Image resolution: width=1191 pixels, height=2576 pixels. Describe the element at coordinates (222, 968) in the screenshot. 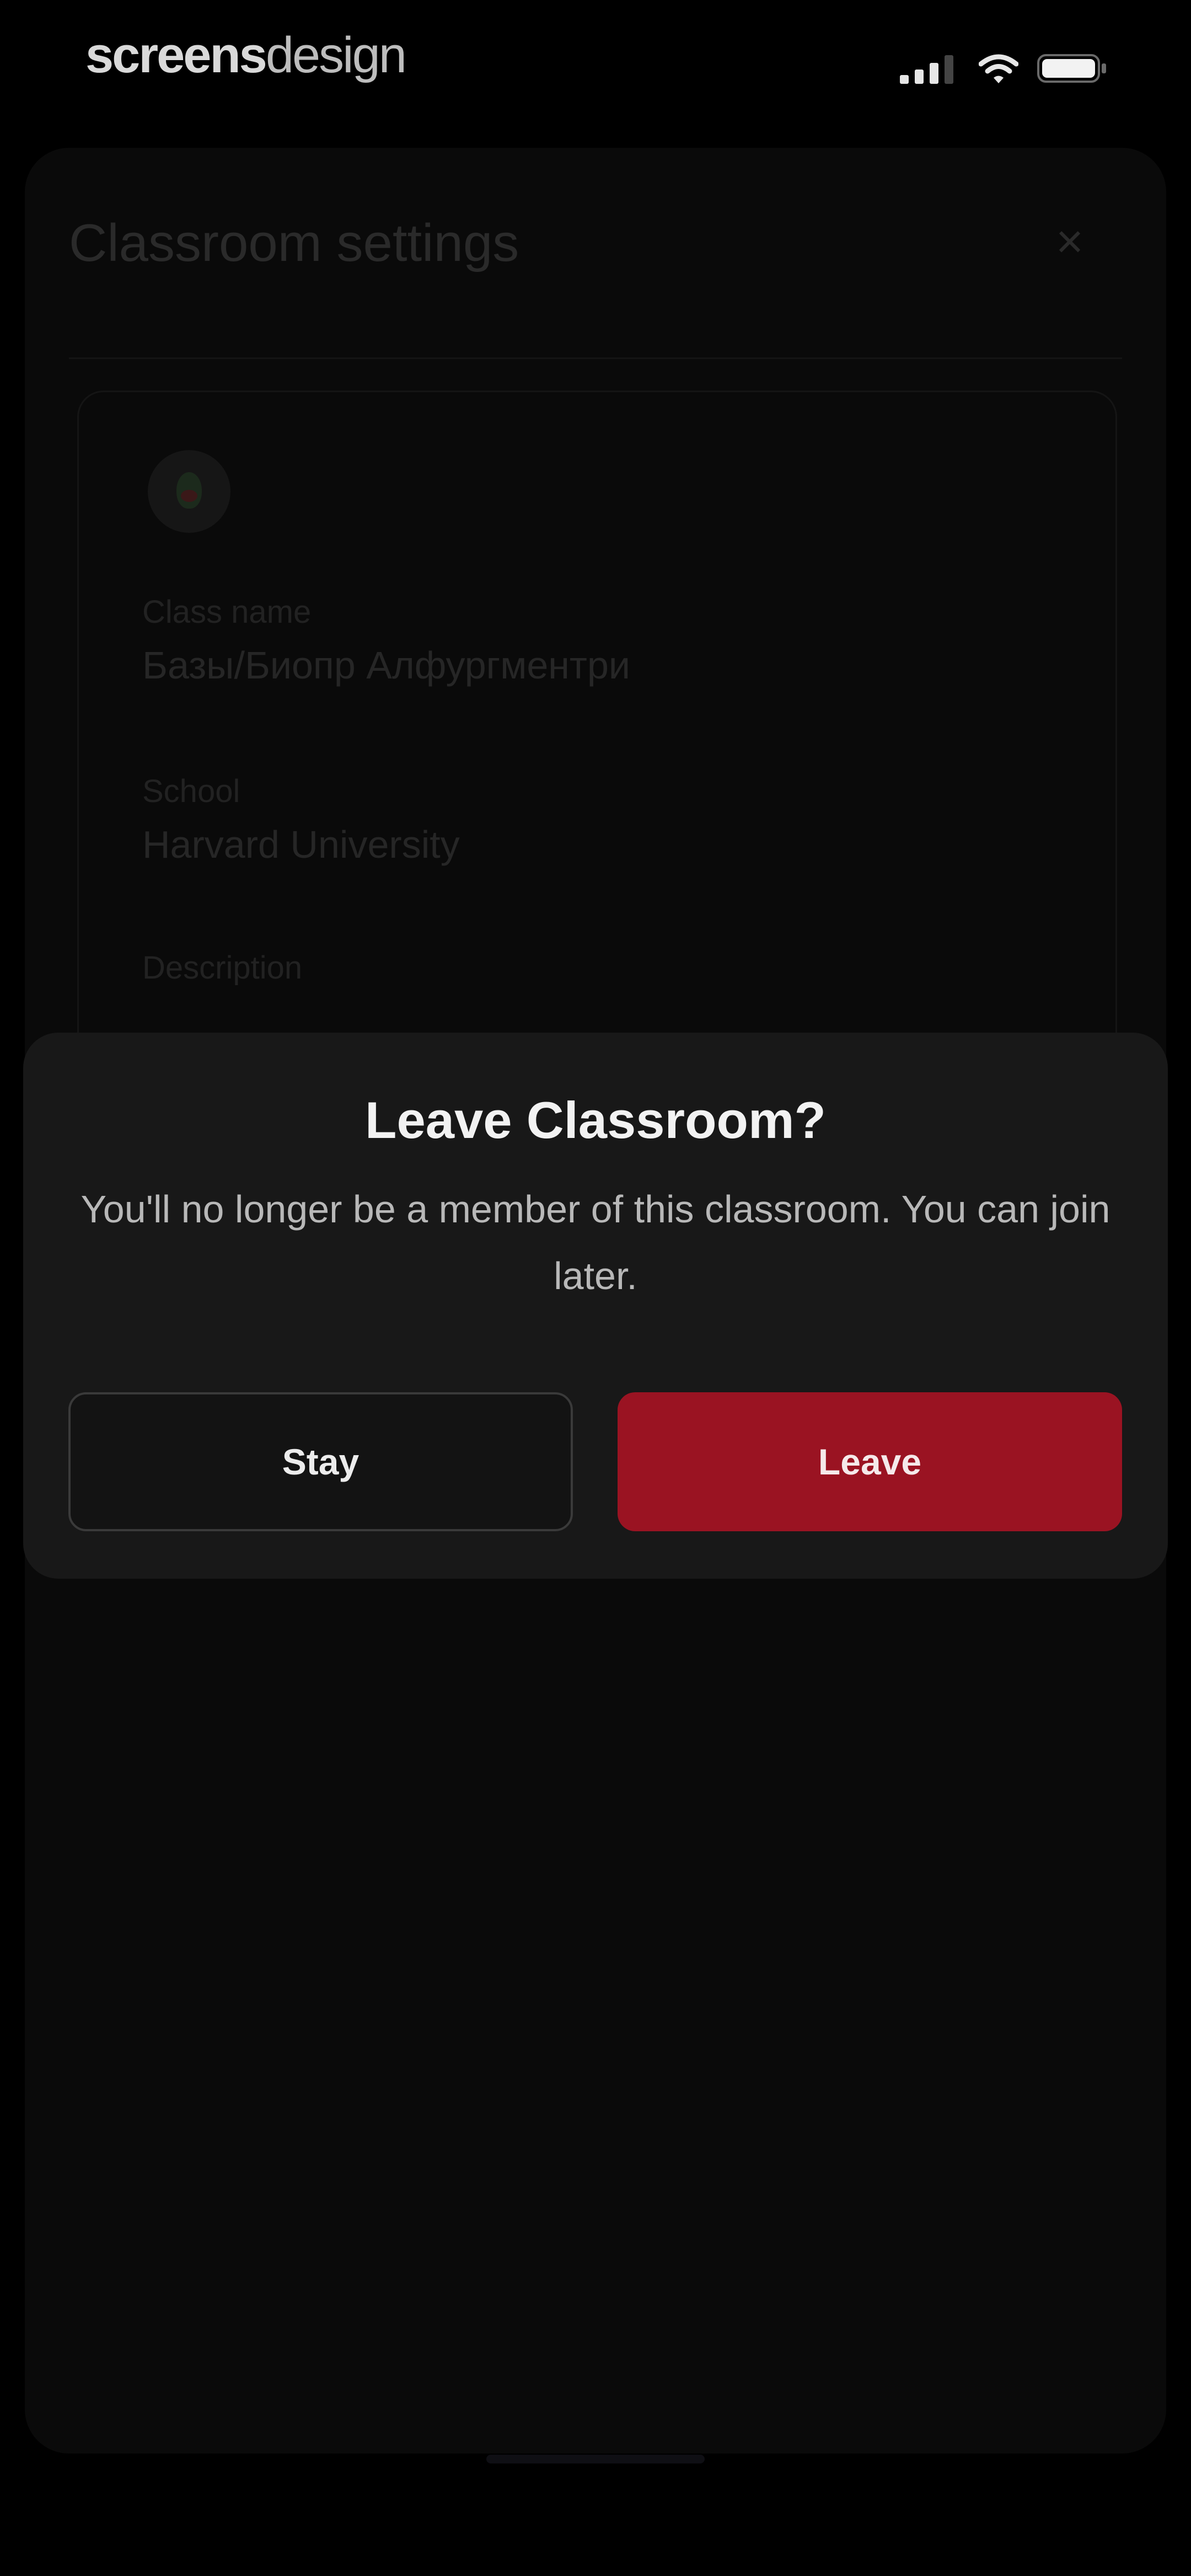

I see `description-label: Description` at that location.